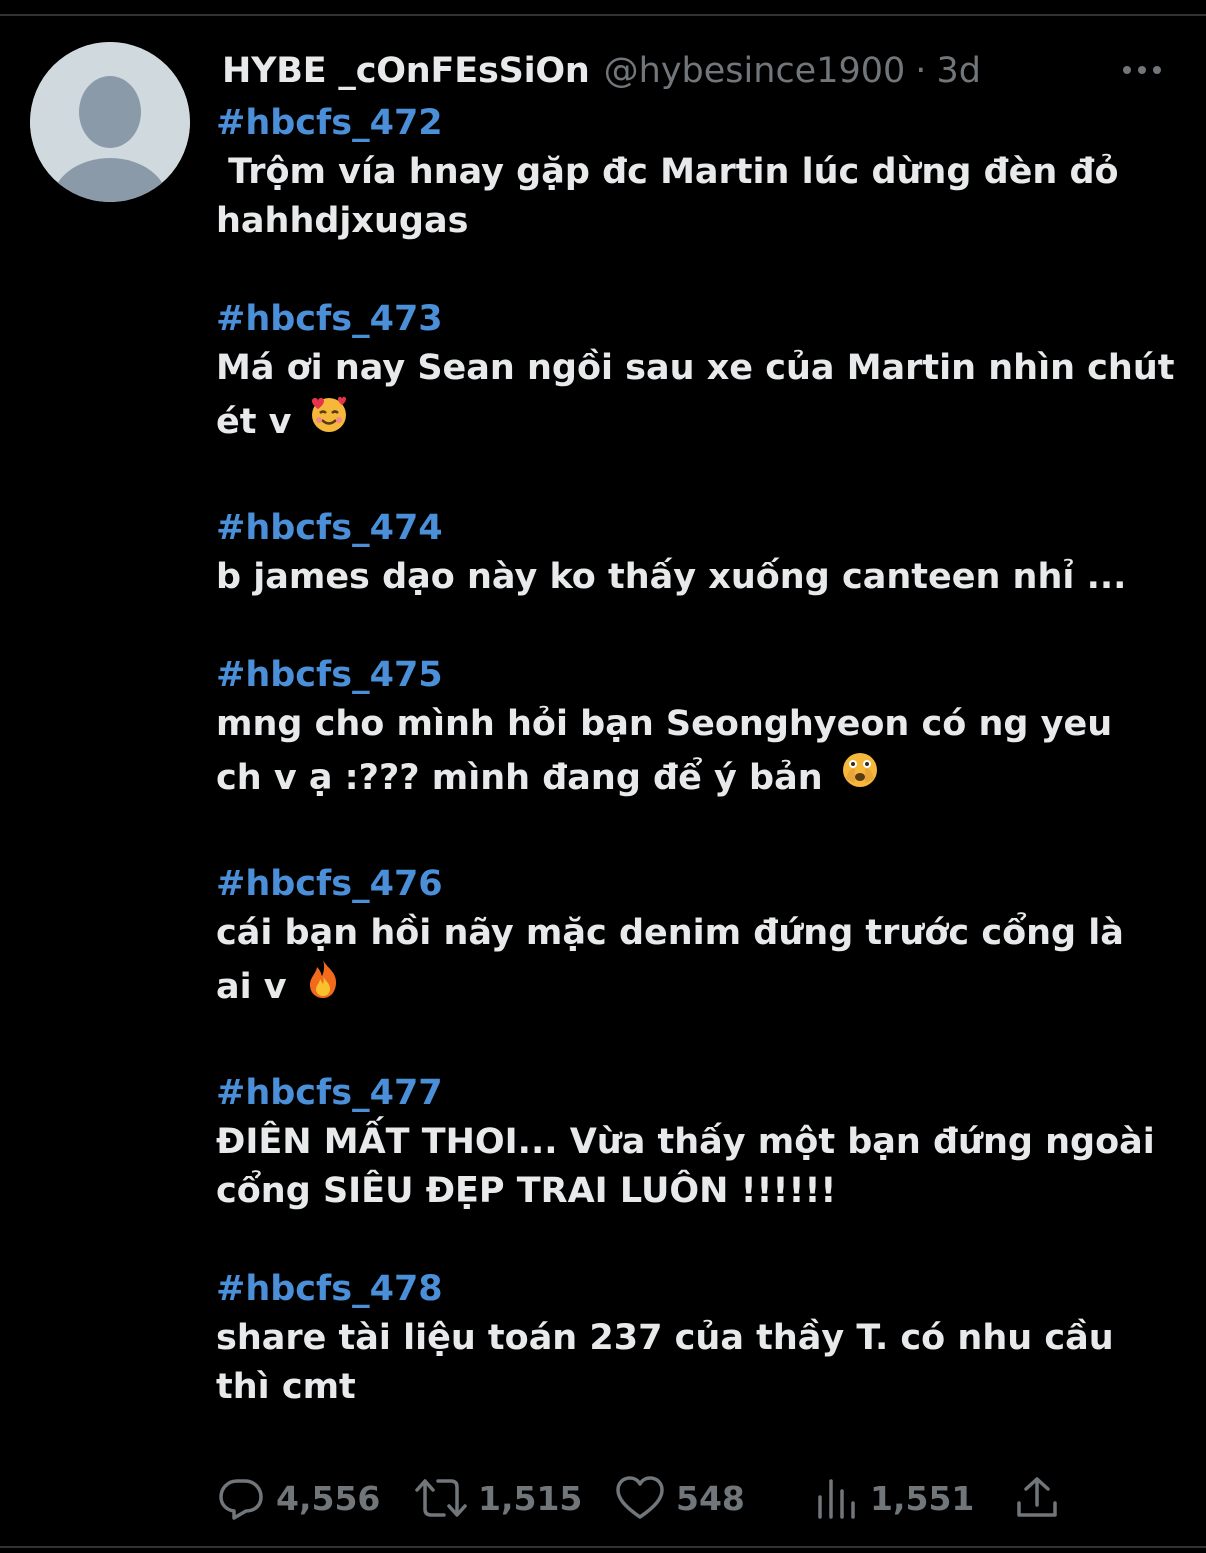  Describe the element at coordinates (696, 423) in the screenshot. I see `text-line-with-emoji: ét v` at that location.